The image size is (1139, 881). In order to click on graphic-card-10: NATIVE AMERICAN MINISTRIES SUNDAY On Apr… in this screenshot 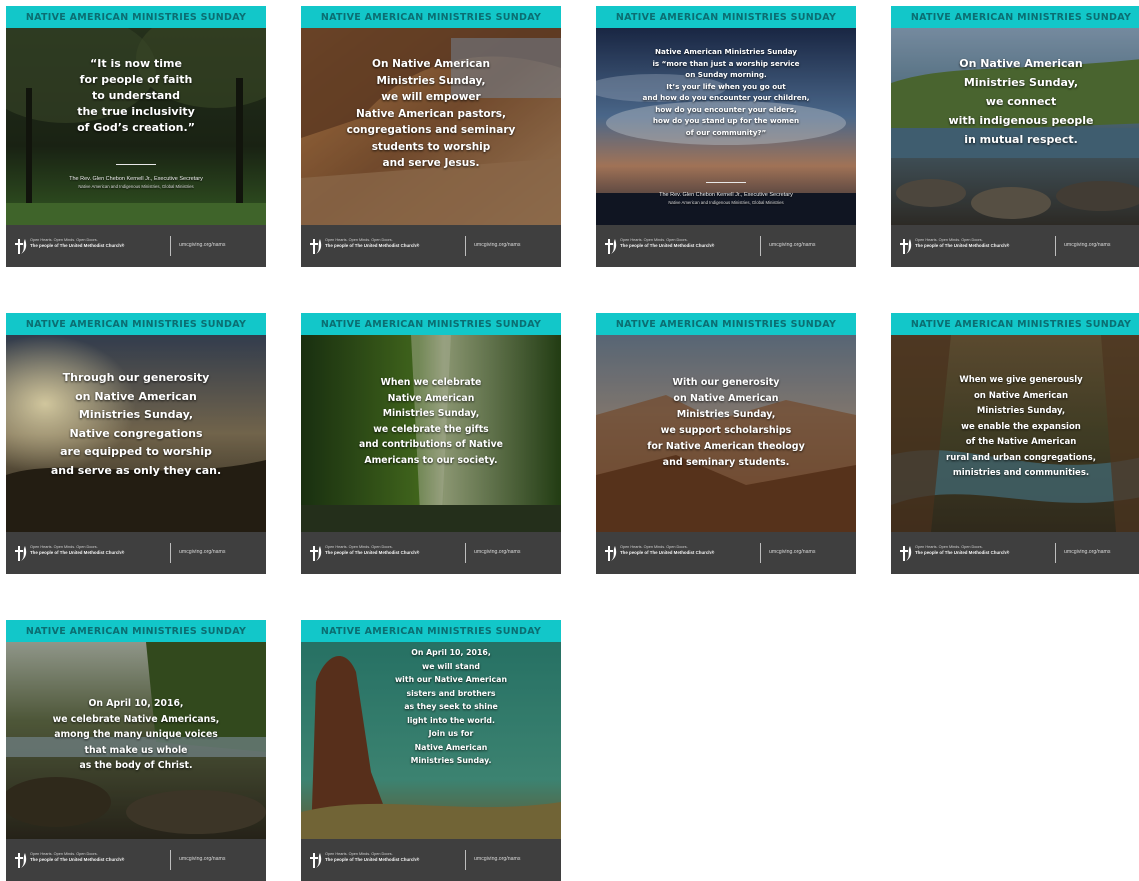, I will do `click(431, 750)`.